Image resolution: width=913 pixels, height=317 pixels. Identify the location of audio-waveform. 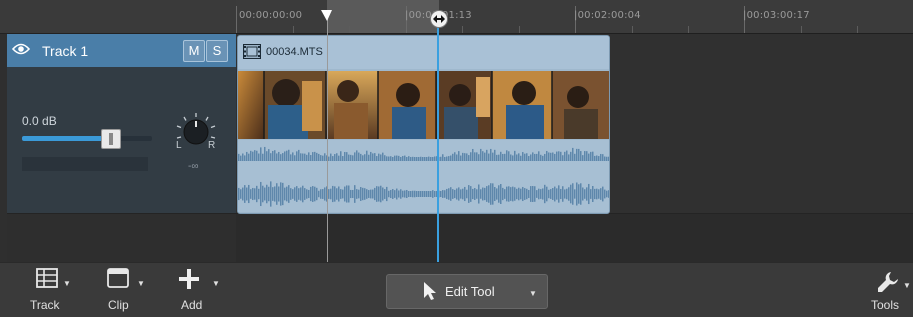
(423, 176).